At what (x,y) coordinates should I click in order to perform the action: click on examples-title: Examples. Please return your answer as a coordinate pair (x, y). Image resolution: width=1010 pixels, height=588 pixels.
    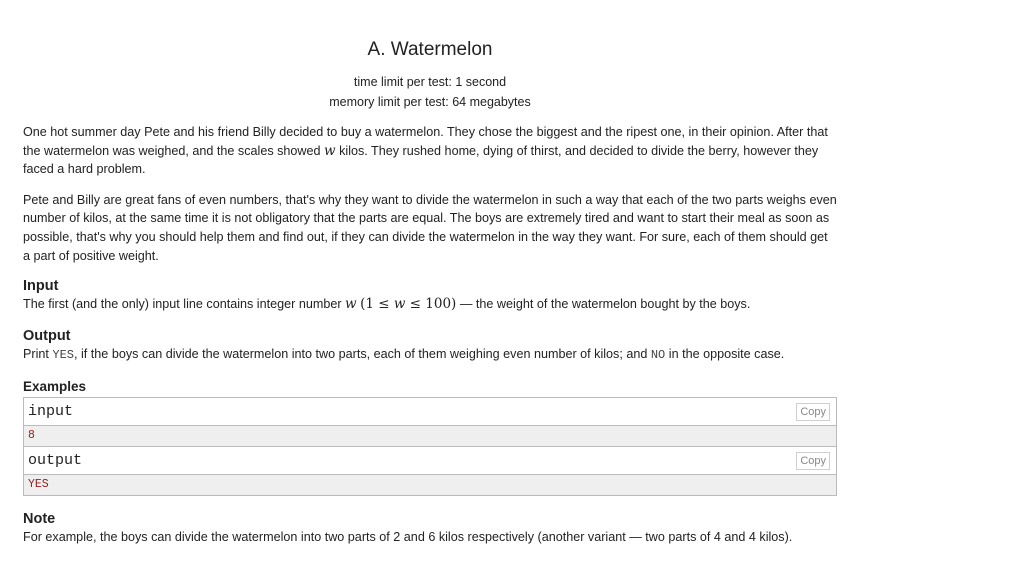
    Looking at the image, I should click on (55, 387).